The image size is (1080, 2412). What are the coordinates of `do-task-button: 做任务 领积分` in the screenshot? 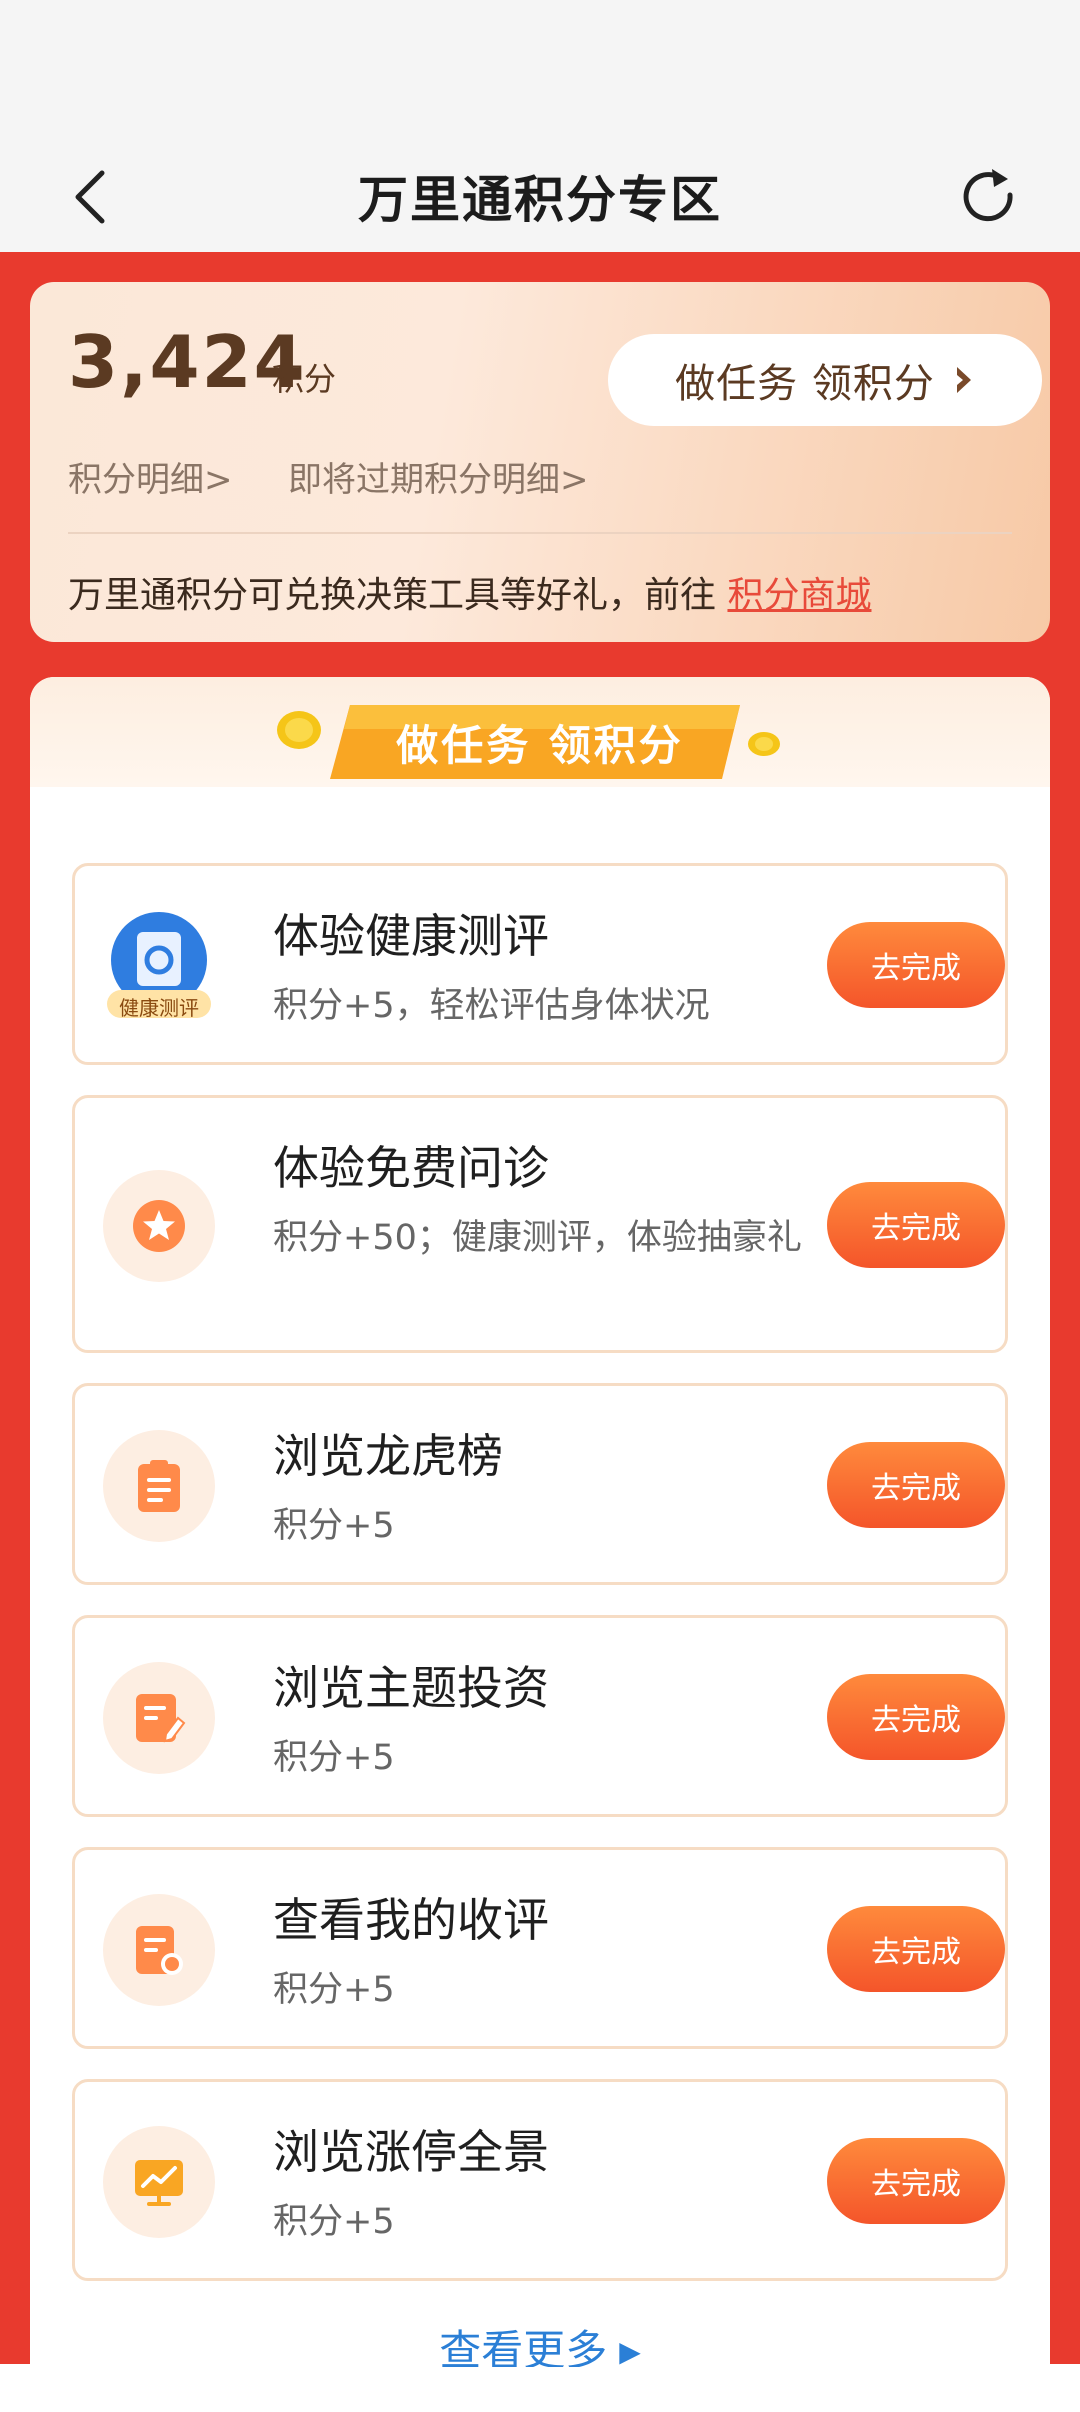 It's located at (825, 380).